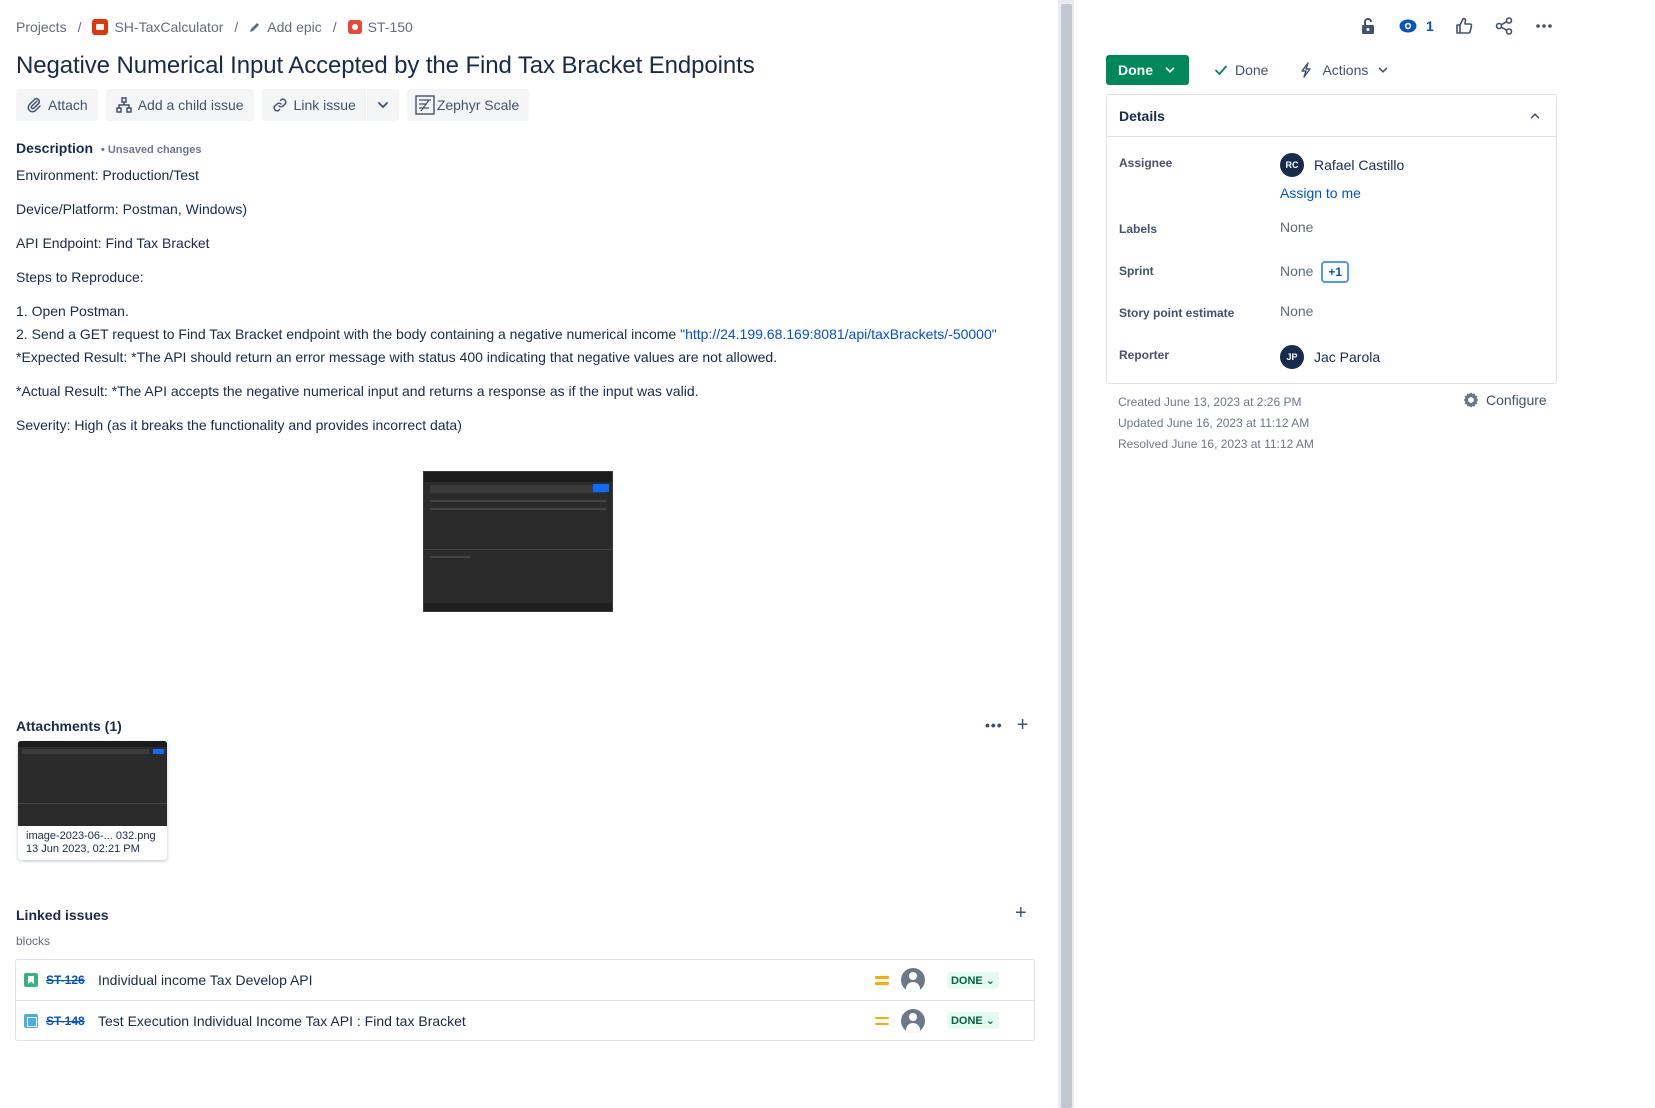  I want to click on linked-issue-summary: Individual income Tax Develop API, so click(205, 980).